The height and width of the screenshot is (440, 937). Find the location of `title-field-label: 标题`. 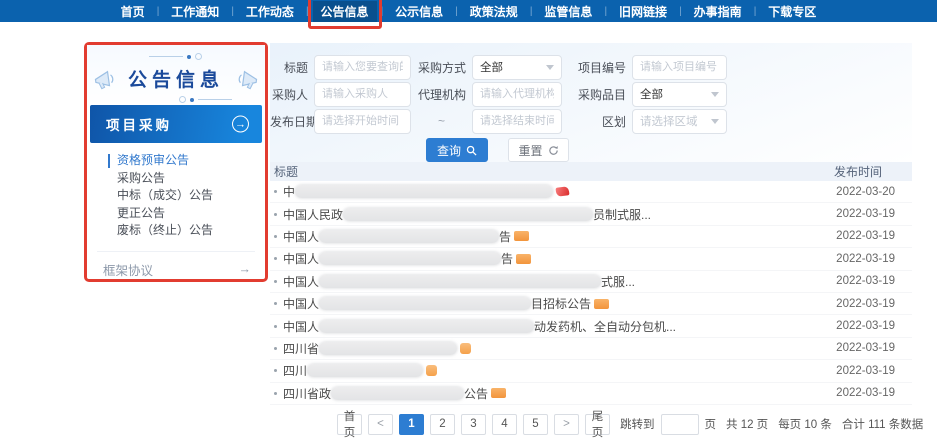

title-field-label: 标题 is located at coordinates (295, 67).